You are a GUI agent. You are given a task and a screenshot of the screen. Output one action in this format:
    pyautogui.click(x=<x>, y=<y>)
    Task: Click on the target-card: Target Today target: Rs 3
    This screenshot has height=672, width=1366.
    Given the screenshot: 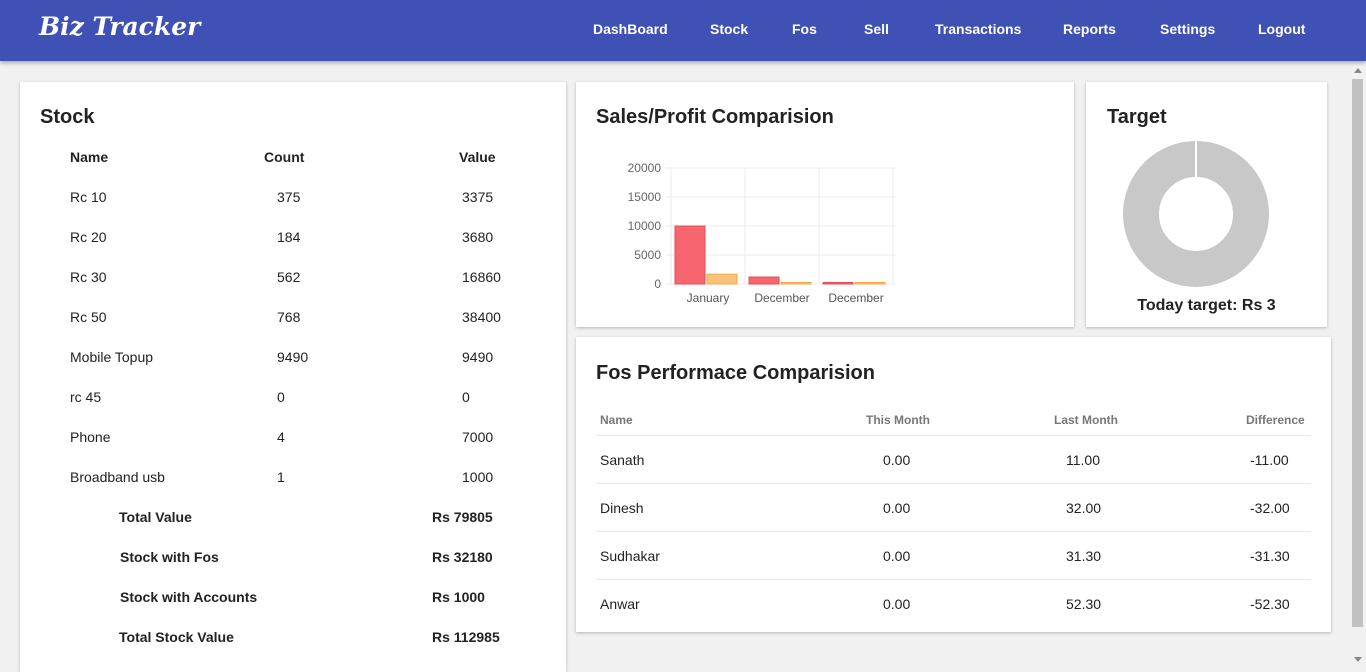 What is the action you would take?
    pyautogui.click(x=1206, y=204)
    